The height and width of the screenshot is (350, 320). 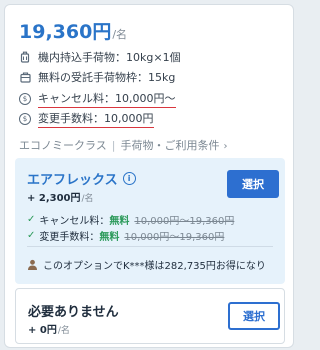 What do you see at coordinates (65, 32) in the screenshot?
I see `fare-price-amount: 19,360円` at bounding box center [65, 32].